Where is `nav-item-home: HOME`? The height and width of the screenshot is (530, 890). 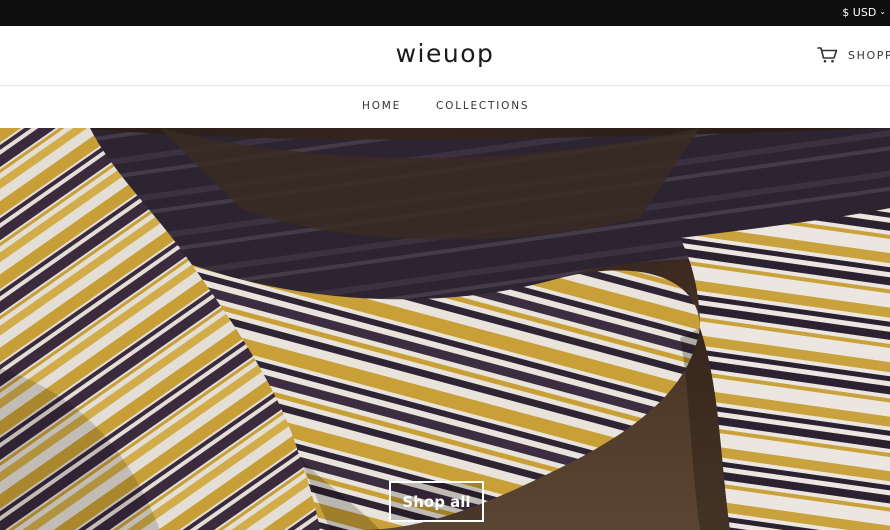
nav-item-home: HOME is located at coordinates (381, 106).